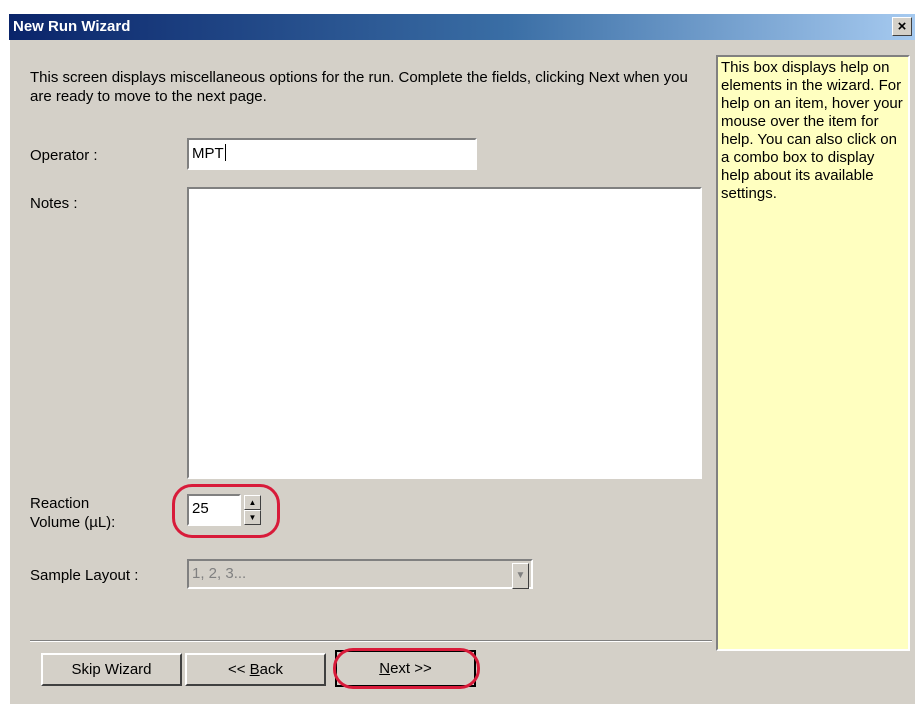  I want to click on reaction-volume-input: 25, so click(214, 510).